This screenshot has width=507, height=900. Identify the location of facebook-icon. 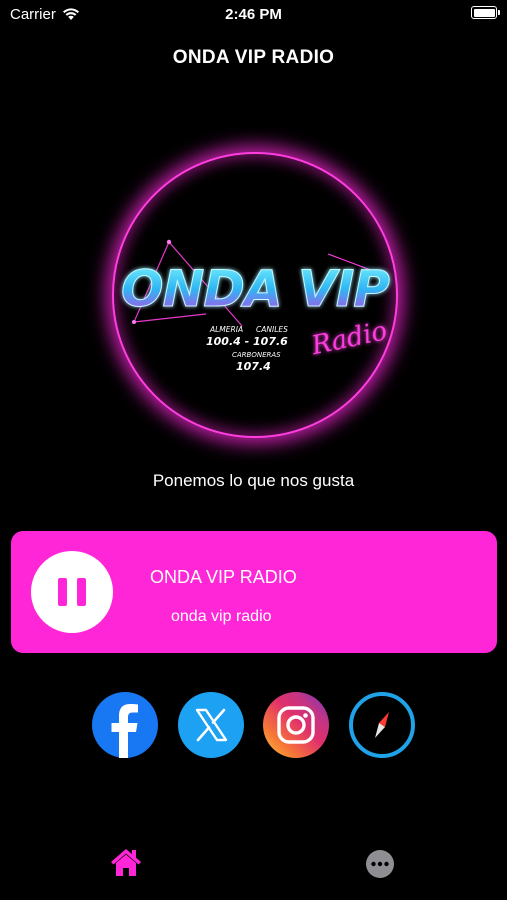
(124, 731).